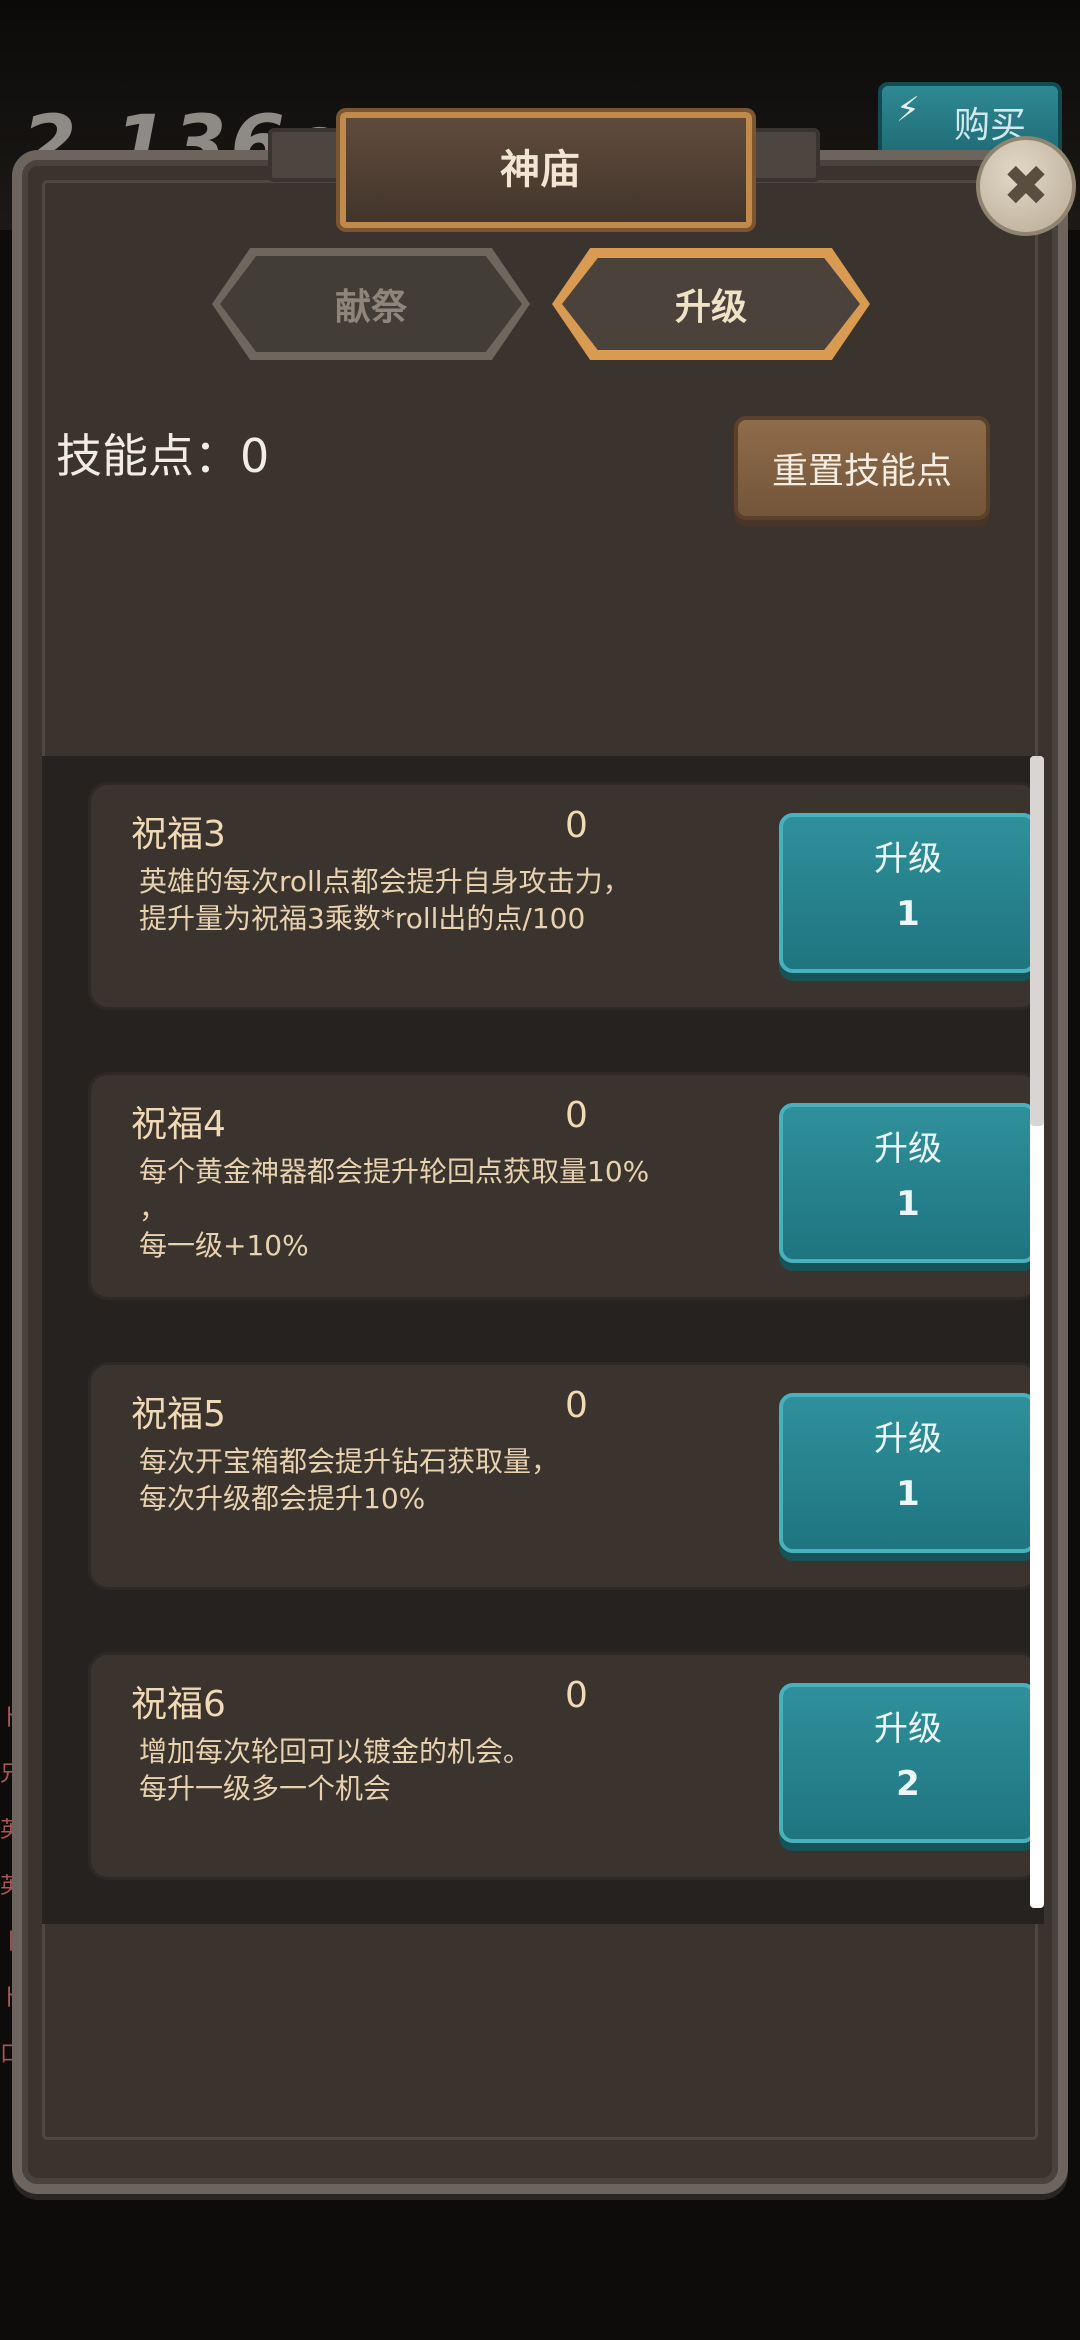  Describe the element at coordinates (710, 307) in the screenshot. I see `tab-upgrade-label: 升级` at that location.